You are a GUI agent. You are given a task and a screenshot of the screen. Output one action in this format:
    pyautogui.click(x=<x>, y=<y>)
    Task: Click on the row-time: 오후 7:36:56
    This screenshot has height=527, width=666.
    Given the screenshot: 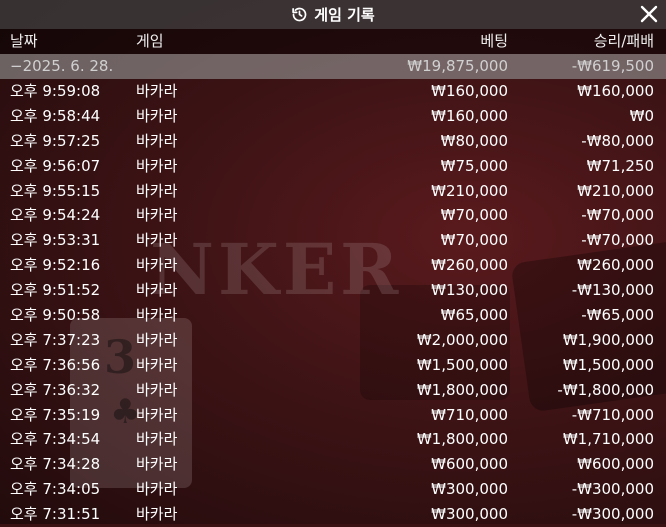 What is the action you would take?
    pyautogui.click(x=55, y=364)
    